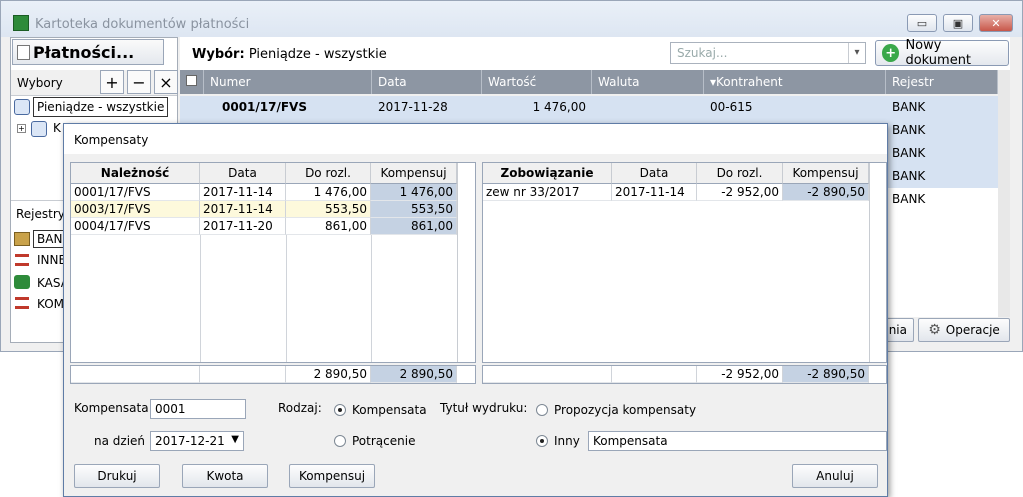 The image size is (1023, 497). Describe the element at coordinates (22, 239) in the screenshot. I see `bank-icon` at that location.